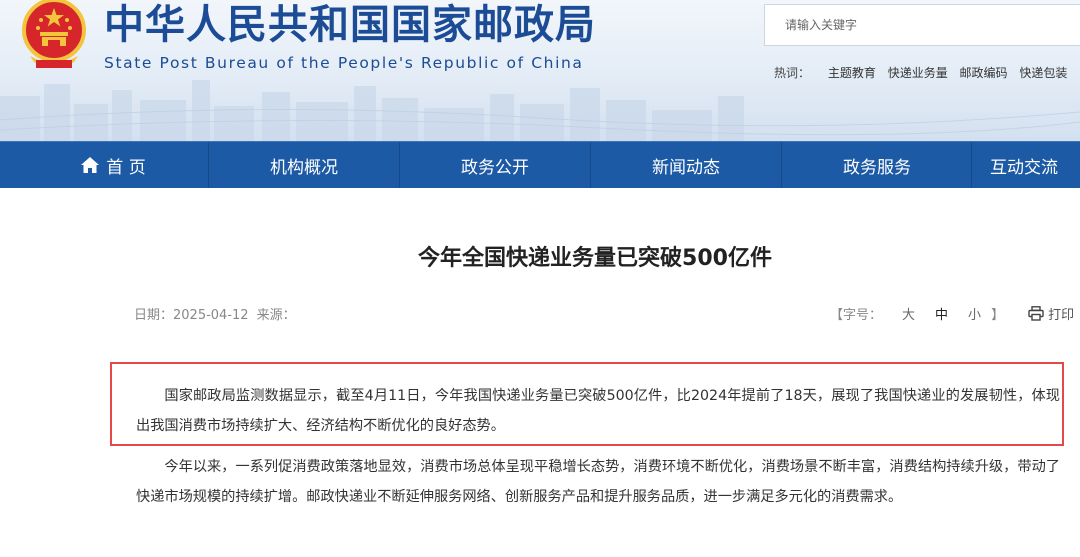 The height and width of the screenshot is (557, 1080). What do you see at coordinates (998, 315) in the screenshot?
I see `font-size-close-bracket: 】` at bounding box center [998, 315].